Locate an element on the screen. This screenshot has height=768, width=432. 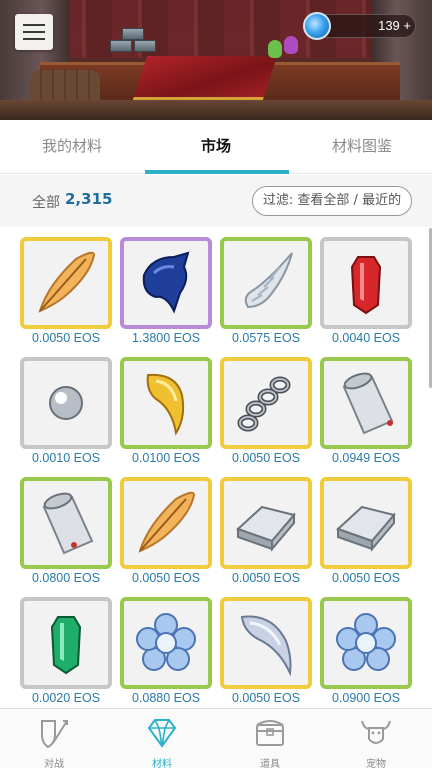
bull-head-icon is located at coordinates (376, 732).